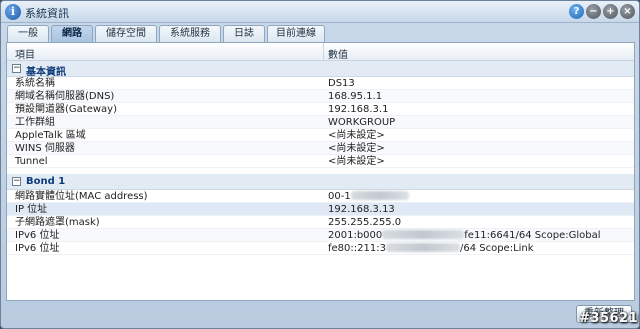 The width and height of the screenshot is (640, 329). What do you see at coordinates (66, 109) in the screenshot?
I see `row-key: 預設閘道器(Gateway)` at bounding box center [66, 109].